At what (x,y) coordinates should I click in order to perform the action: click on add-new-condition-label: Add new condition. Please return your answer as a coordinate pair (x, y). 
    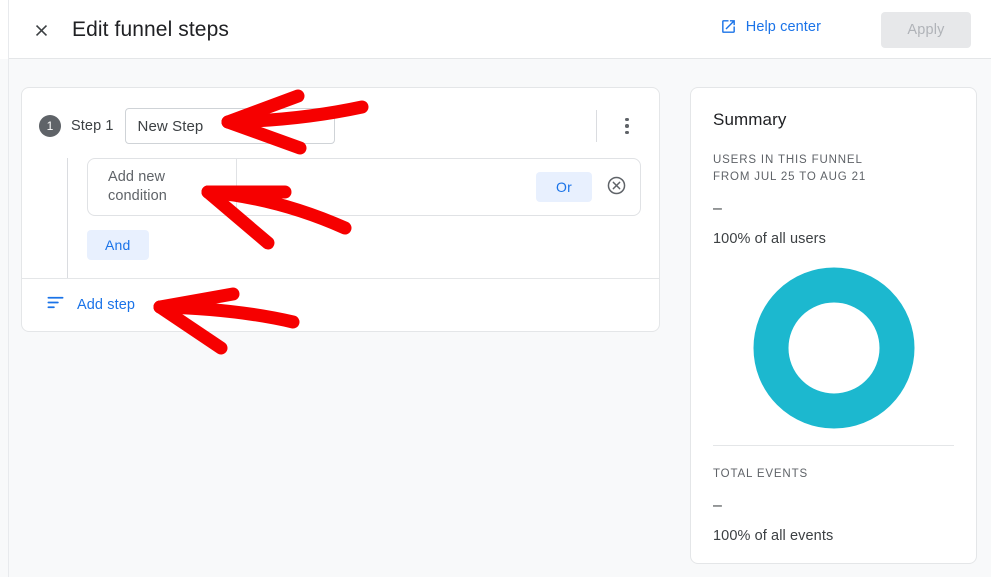
    Looking at the image, I should click on (137, 187).